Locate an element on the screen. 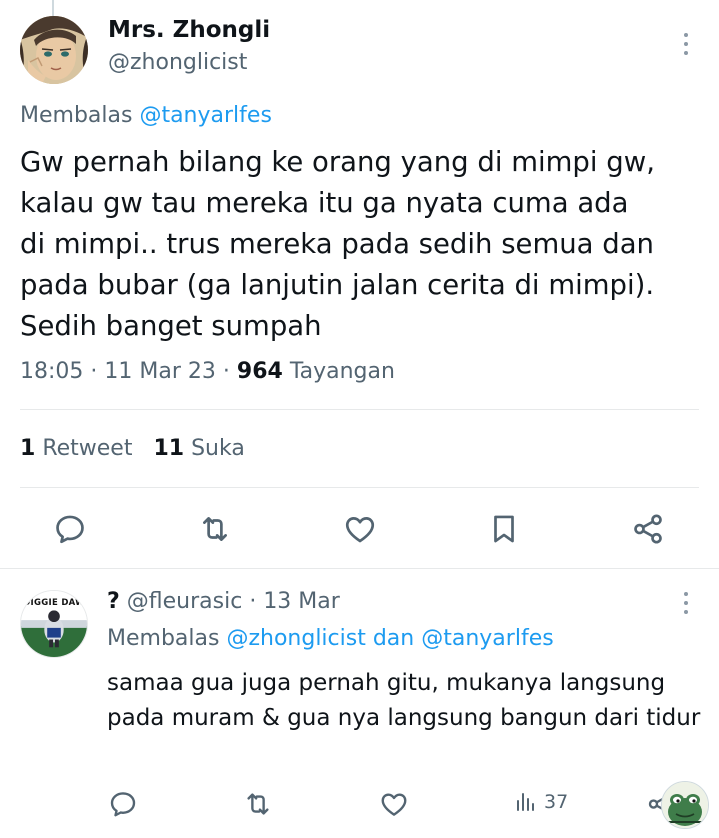 The width and height of the screenshot is (719, 838). reply-more-options-button is located at coordinates (686, 603).